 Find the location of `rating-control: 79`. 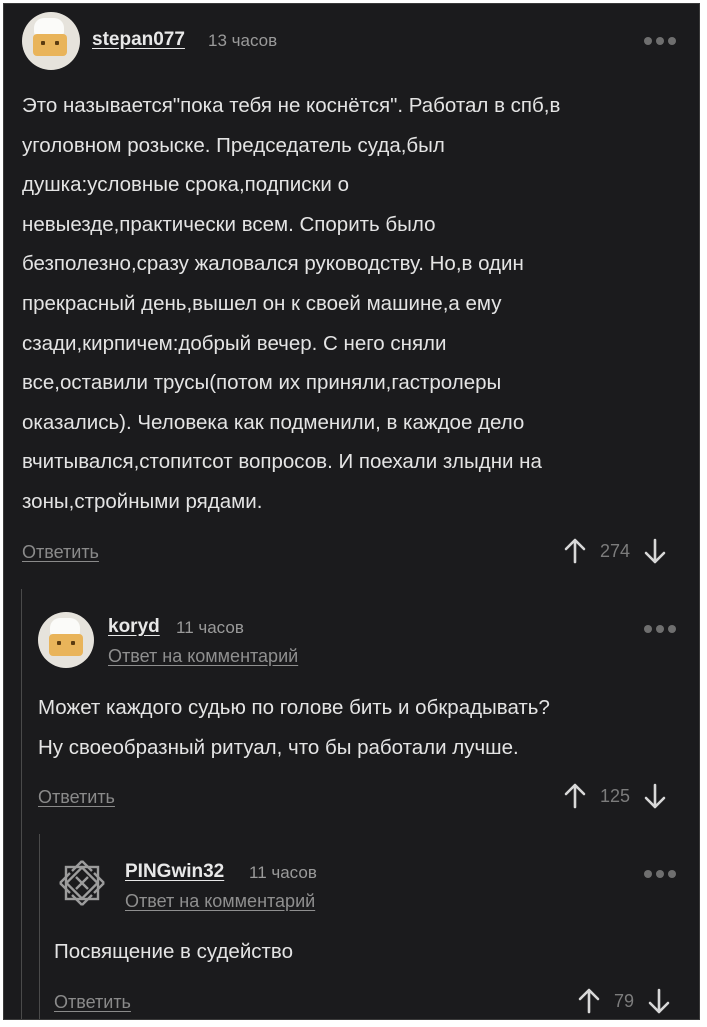

rating-control: 79 is located at coordinates (624, 1001).